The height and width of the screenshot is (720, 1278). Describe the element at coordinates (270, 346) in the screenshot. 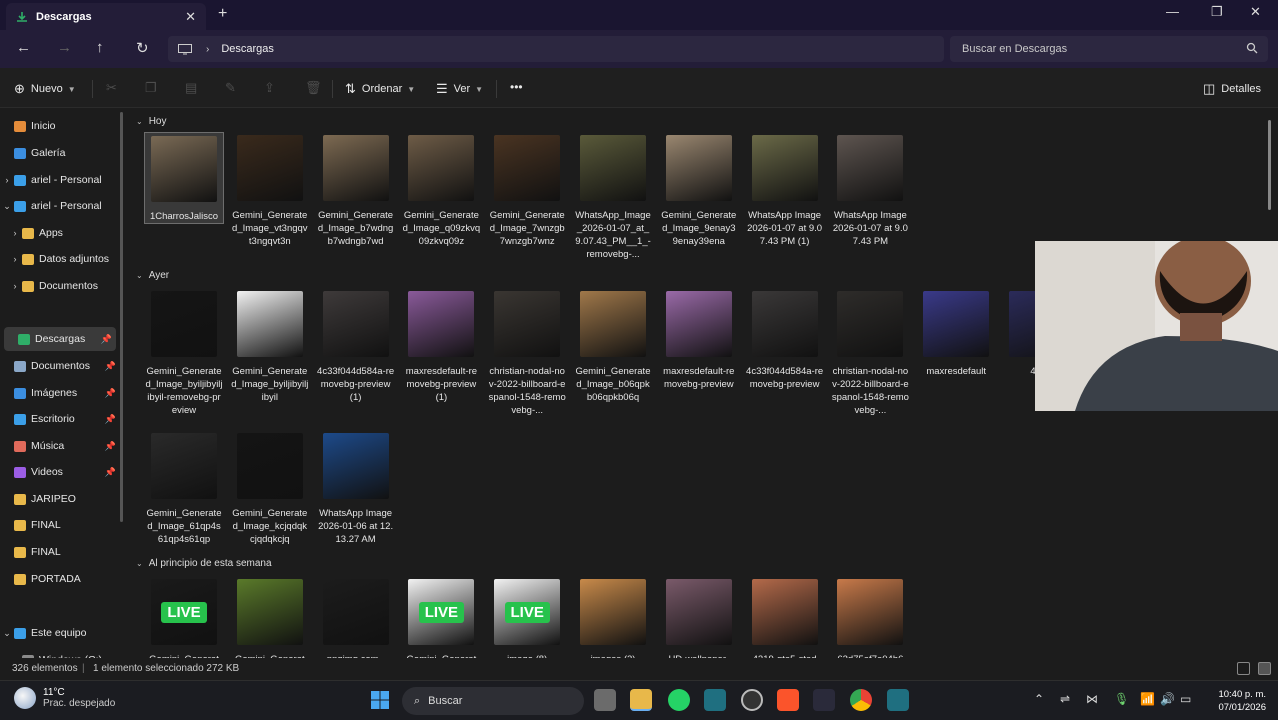

I see `file-item: Gemini_Generated_Image_byiljibyiljibyil` at that location.